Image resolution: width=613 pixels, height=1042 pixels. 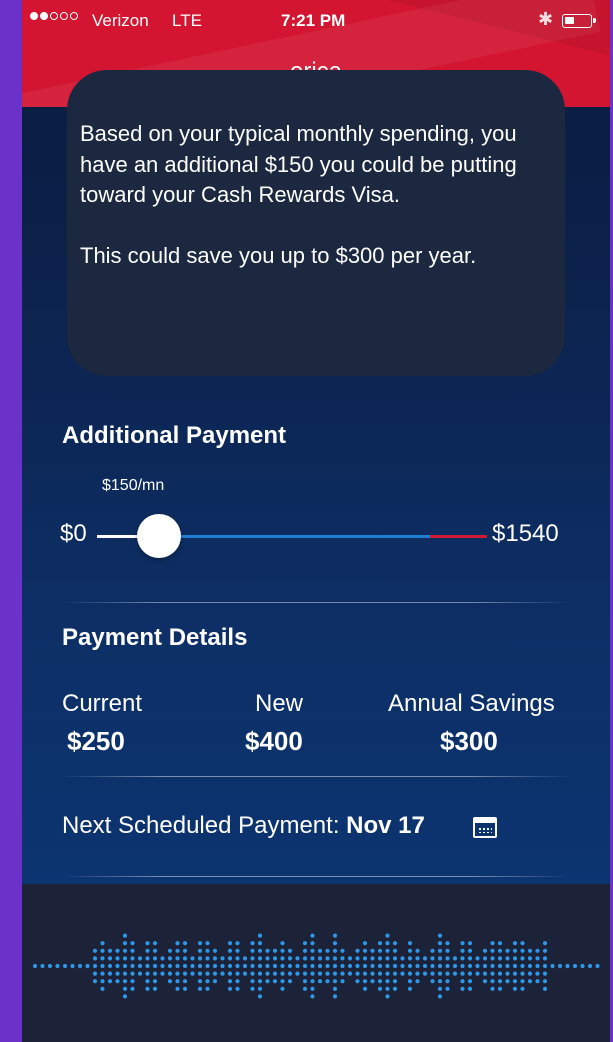 What do you see at coordinates (316, 602) in the screenshot?
I see `divider` at bounding box center [316, 602].